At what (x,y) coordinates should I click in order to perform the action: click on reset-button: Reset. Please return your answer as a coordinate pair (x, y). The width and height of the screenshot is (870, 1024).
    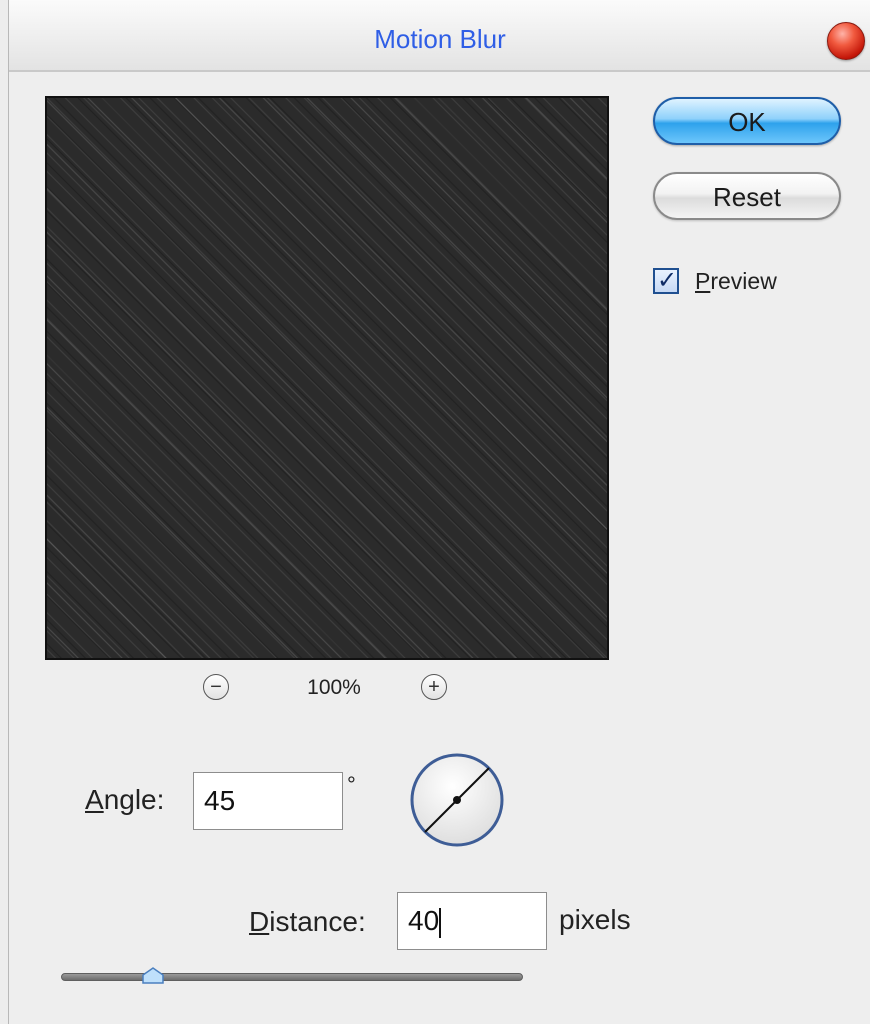
    Looking at the image, I should click on (747, 196).